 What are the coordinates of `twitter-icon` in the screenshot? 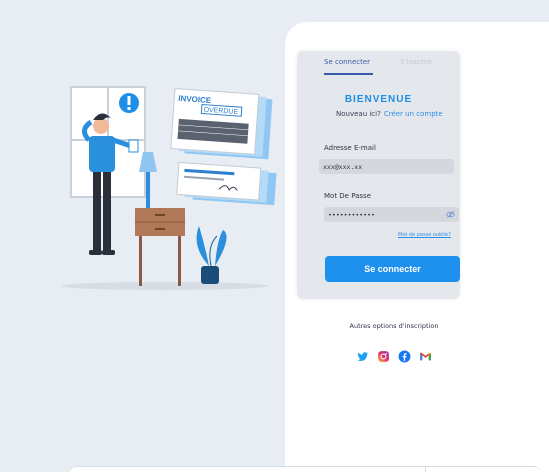 It's located at (362, 356).